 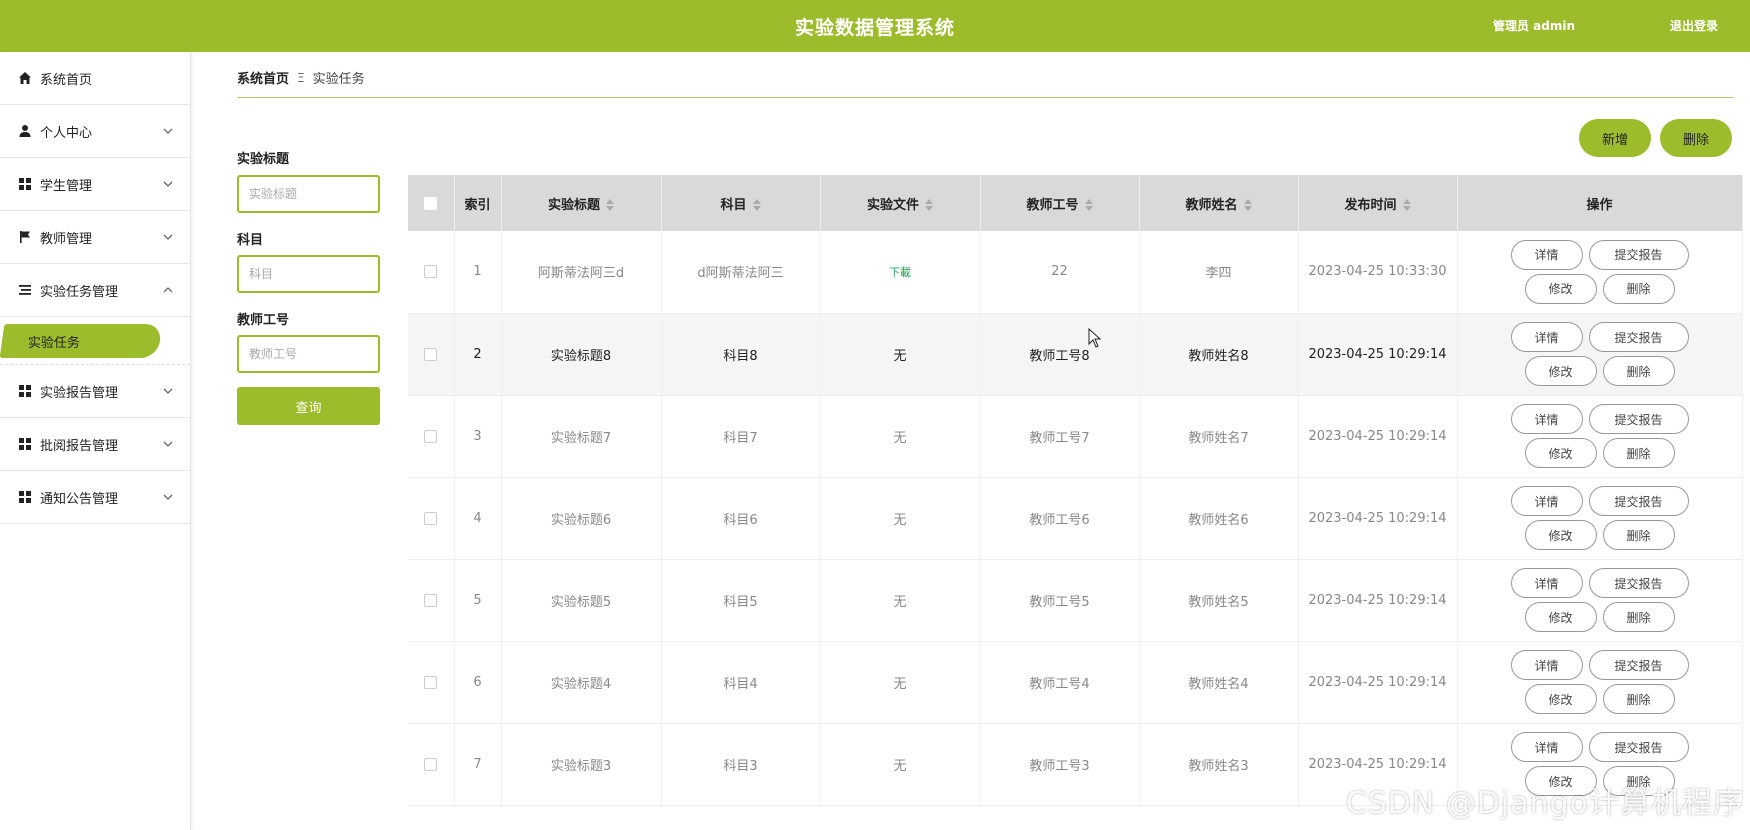 I want to click on title-cell: 实验标题4, so click(x=581, y=682).